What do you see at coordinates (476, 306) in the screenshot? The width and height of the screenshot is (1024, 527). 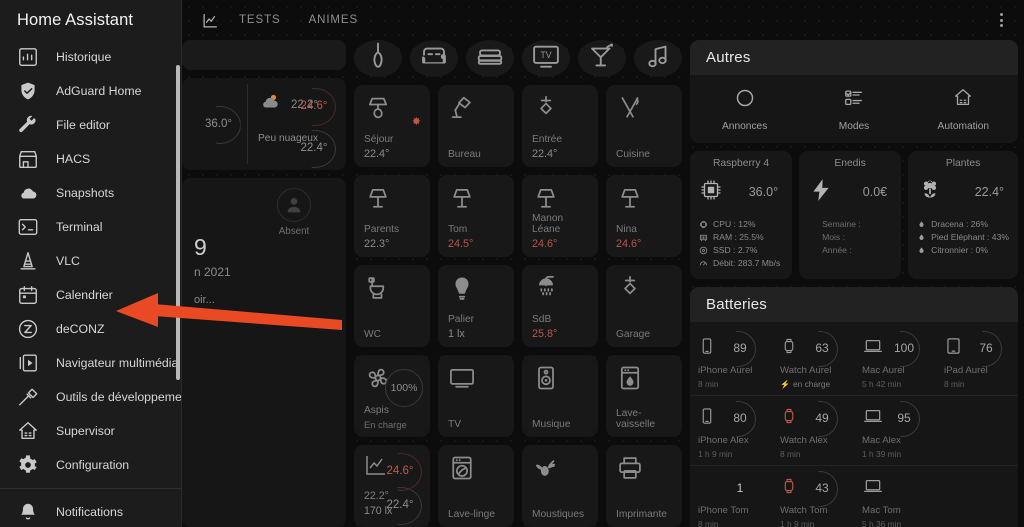 I see `device-tile: Palier 1 lx` at bounding box center [476, 306].